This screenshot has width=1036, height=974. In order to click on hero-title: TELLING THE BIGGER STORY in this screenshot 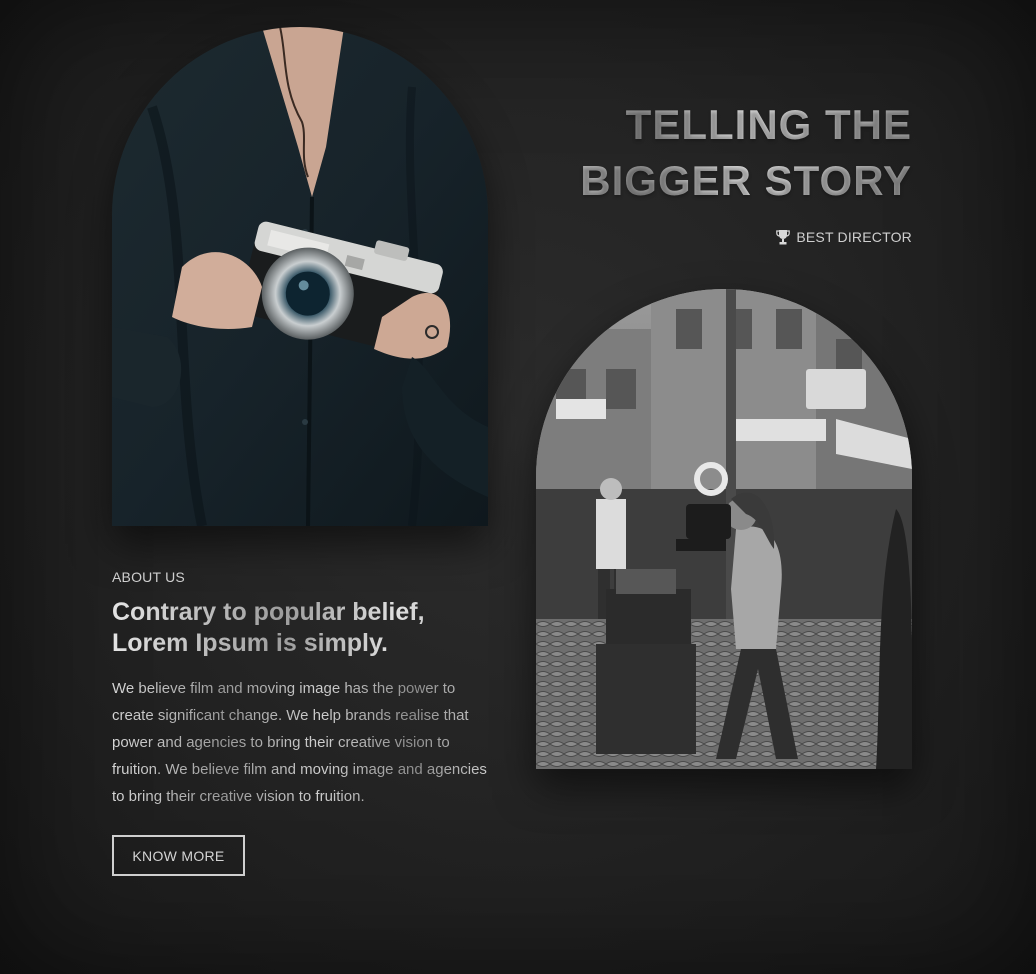, I will do `click(702, 153)`.